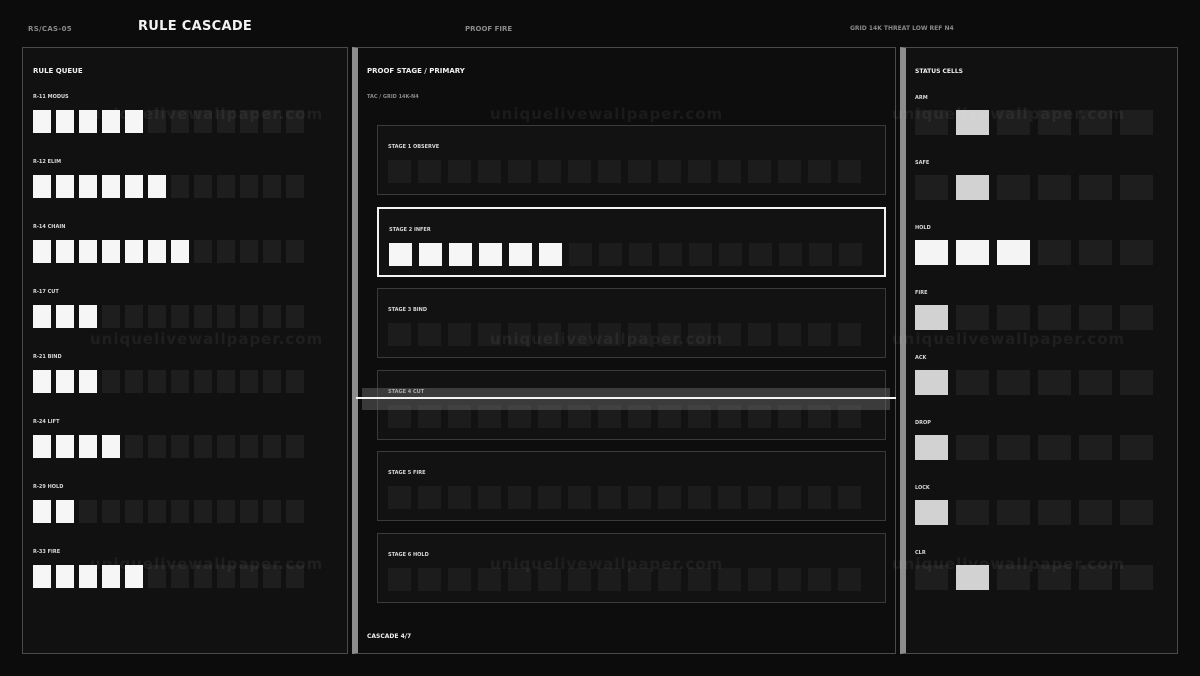  Describe the element at coordinates (626, 398) in the screenshot. I see `scan-line` at that location.